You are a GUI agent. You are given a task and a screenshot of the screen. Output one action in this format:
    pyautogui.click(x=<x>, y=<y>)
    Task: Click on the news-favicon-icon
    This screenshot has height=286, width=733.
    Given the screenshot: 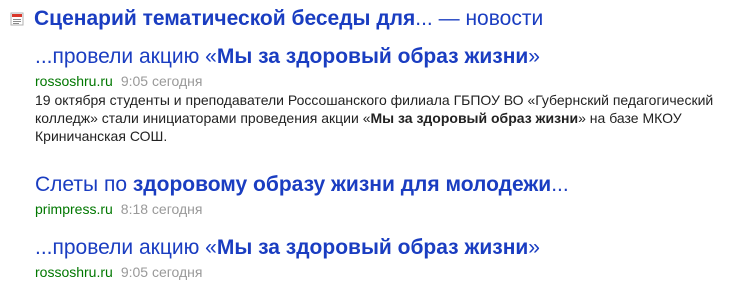 What is the action you would take?
    pyautogui.click(x=17, y=19)
    